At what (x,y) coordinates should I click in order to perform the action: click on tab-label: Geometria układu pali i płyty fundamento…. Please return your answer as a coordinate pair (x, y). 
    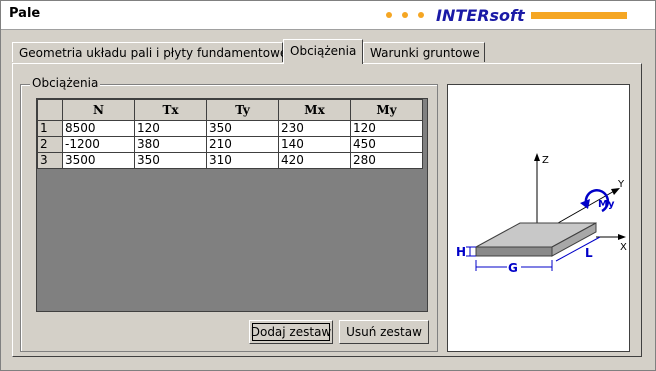
    Looking at the image, I should click on (155, 53).